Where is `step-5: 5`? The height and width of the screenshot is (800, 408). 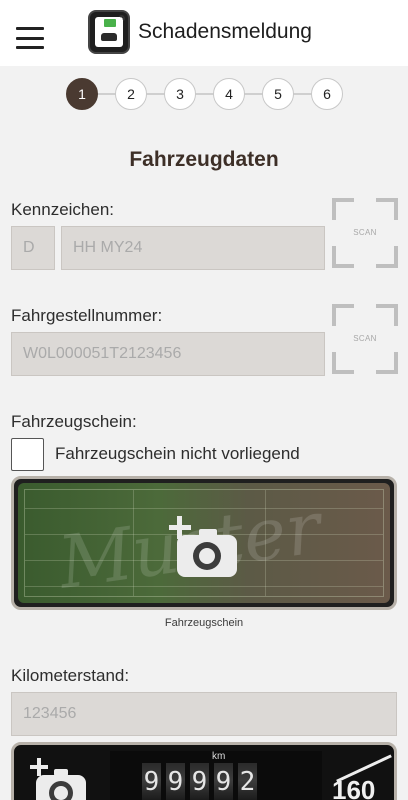 step-5: 5 is located at coordinates (278, 94).